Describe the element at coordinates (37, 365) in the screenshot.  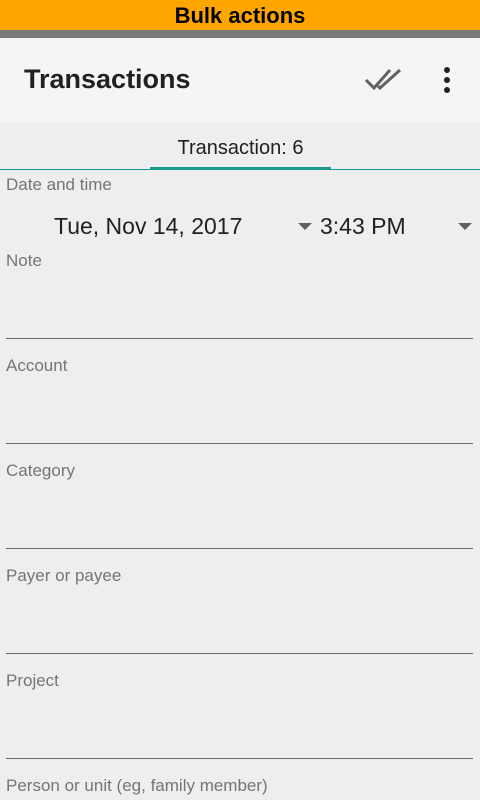
I see `account-label: Account` at that location.